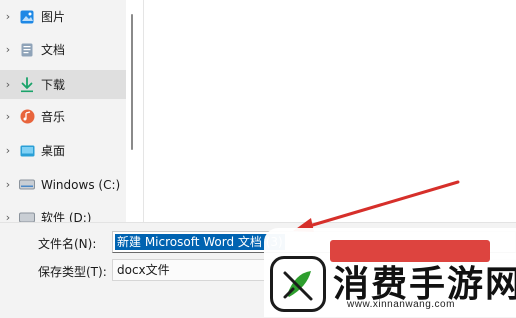  Describe the element at coordinates (27, 17) in the screenshot. I see `pictures-icon` at that location.